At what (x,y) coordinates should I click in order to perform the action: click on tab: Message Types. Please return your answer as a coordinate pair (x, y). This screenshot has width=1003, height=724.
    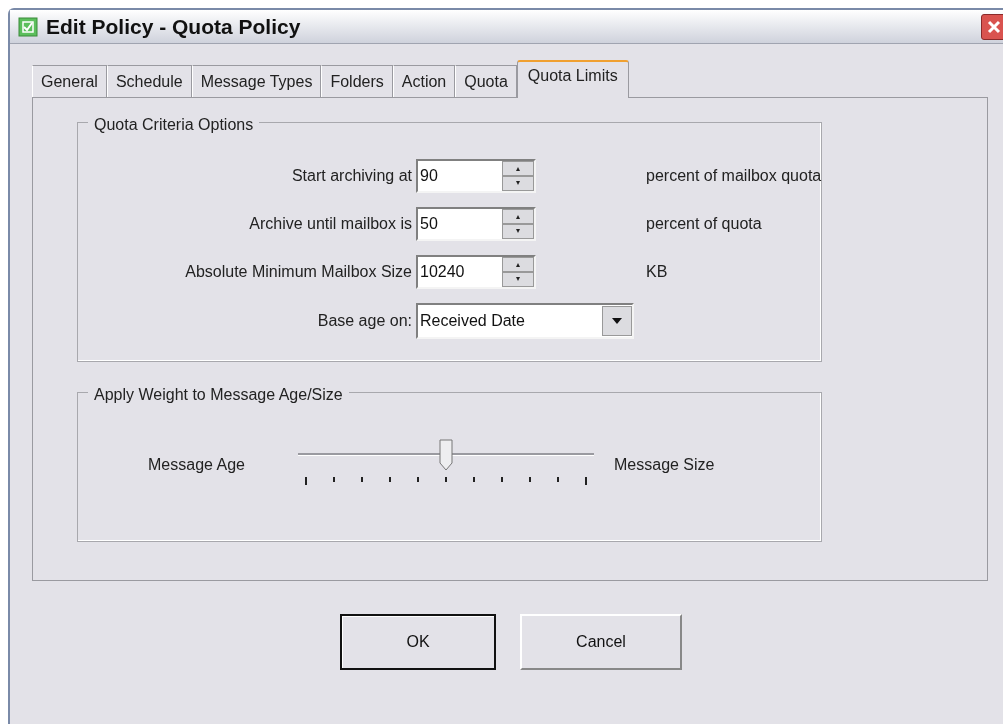
    Looking at the image, I should click on (256, 81).